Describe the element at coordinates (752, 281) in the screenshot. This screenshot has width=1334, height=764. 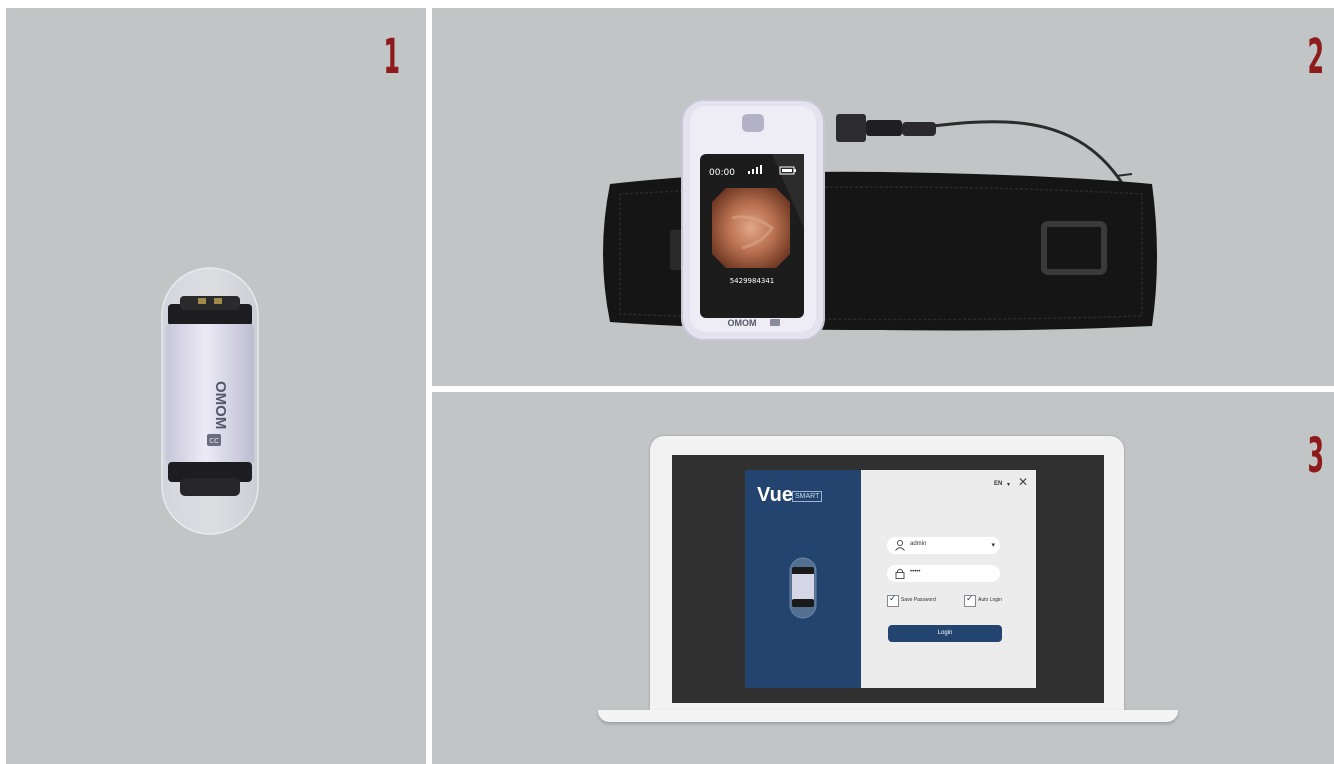
I see `receiver-serial: 5429984341` at that location.